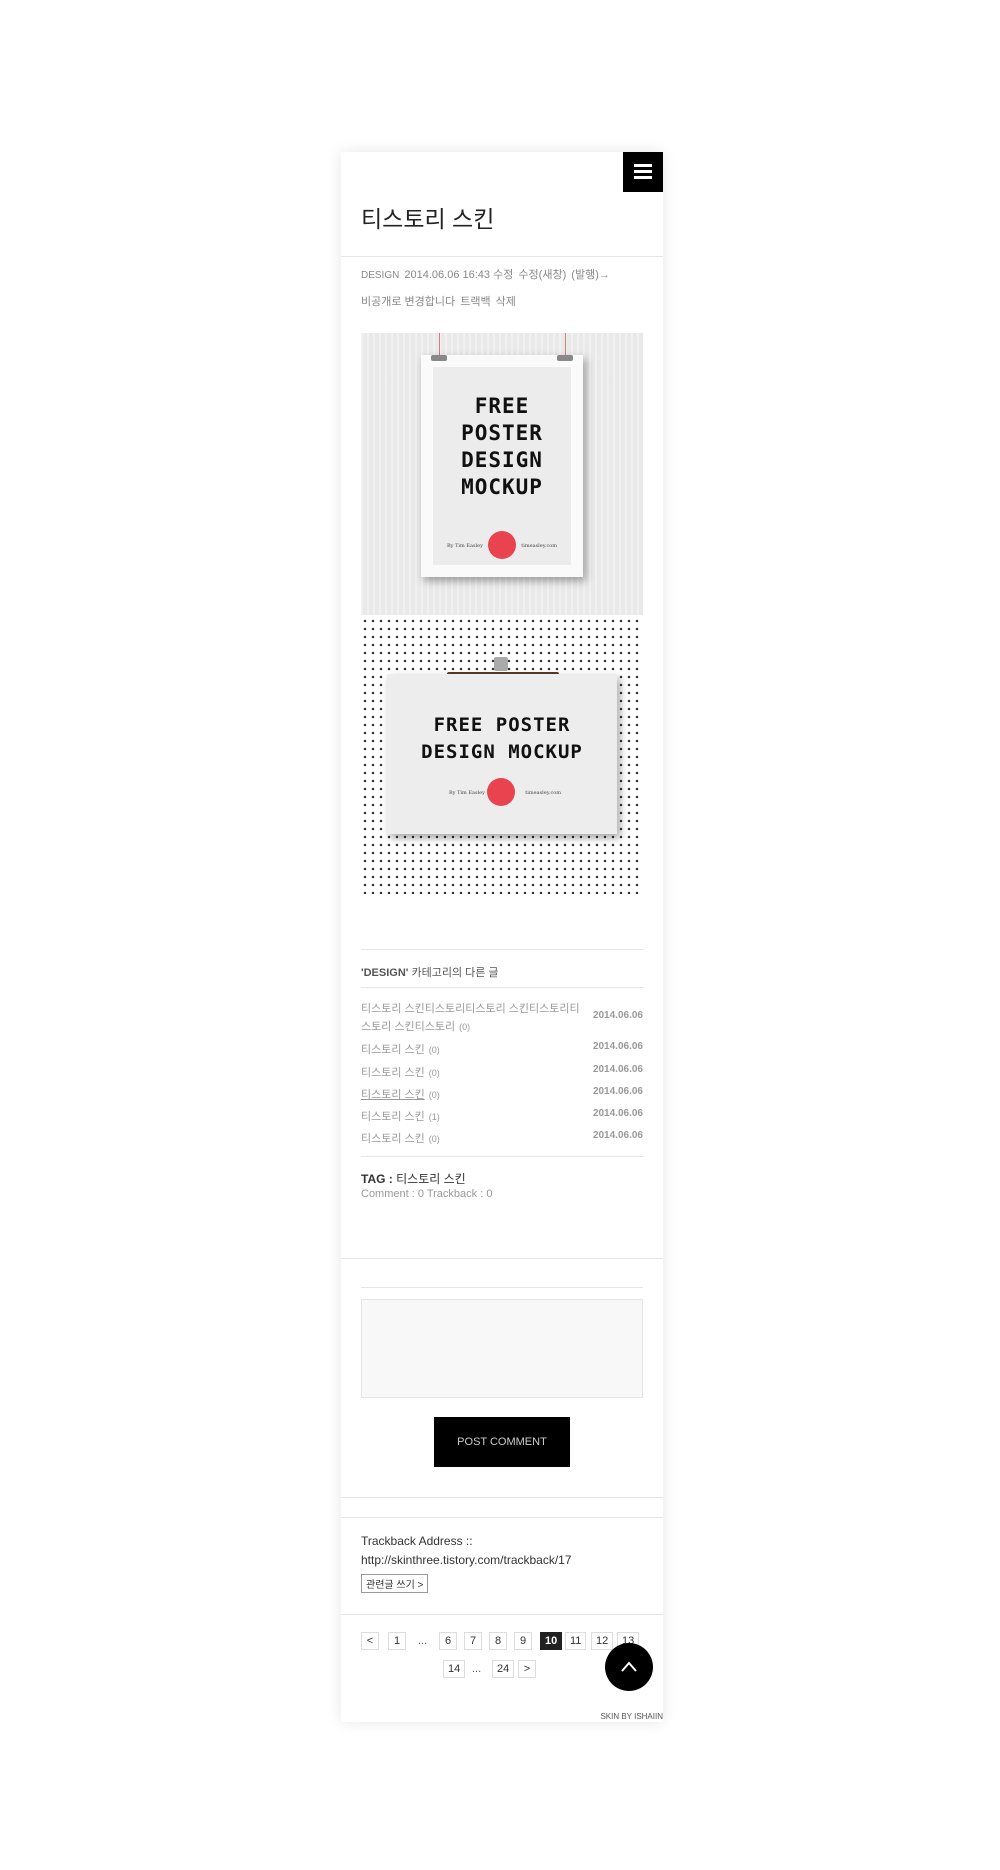  Describe the element at coordinates (502, 1442) in the screenshot. I see `post-comment-button: POST COMMENT` at that location.